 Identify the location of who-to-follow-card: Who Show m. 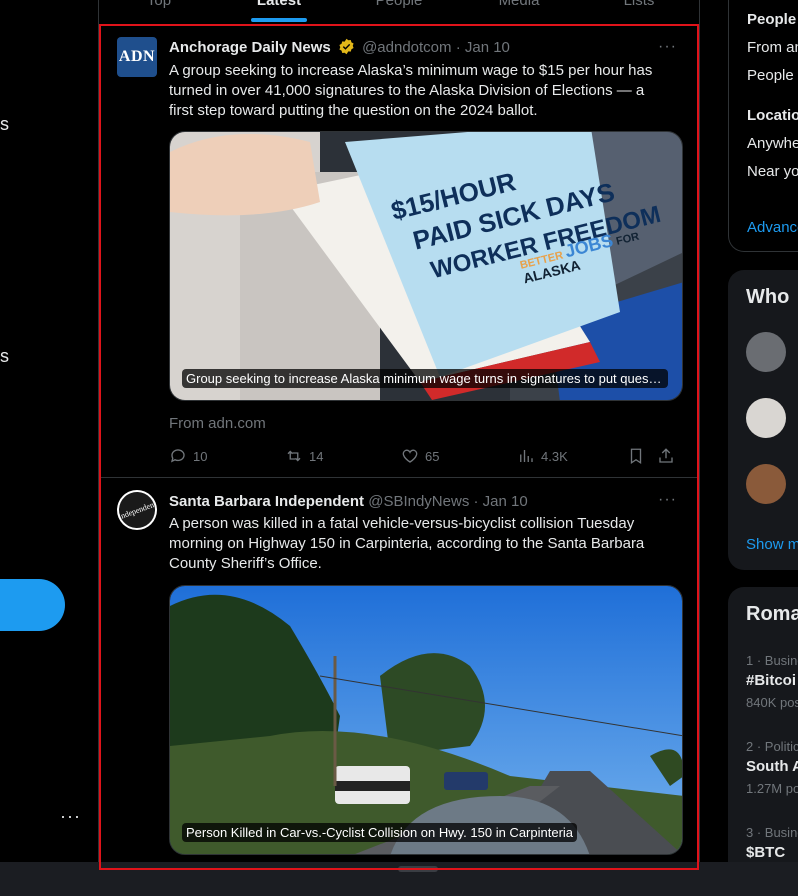
(763, 420).